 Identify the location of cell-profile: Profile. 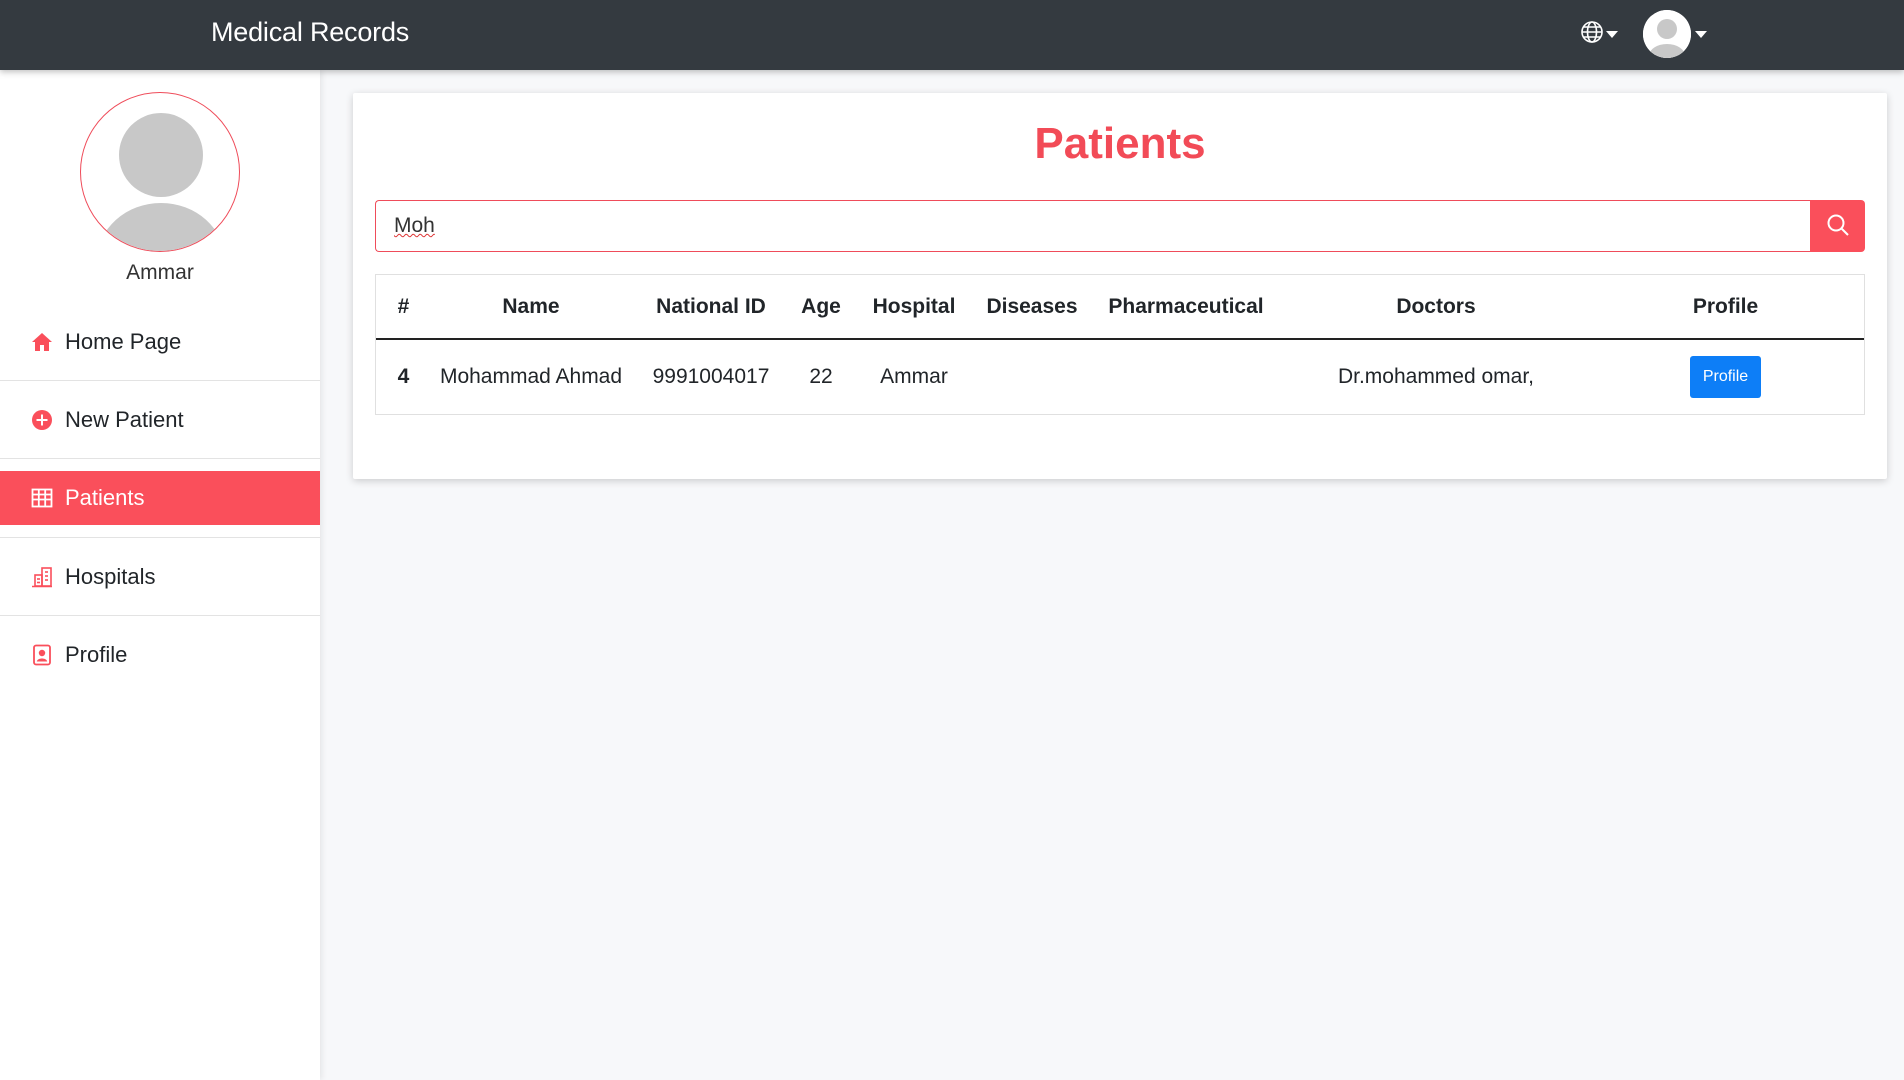
(1725, 376).